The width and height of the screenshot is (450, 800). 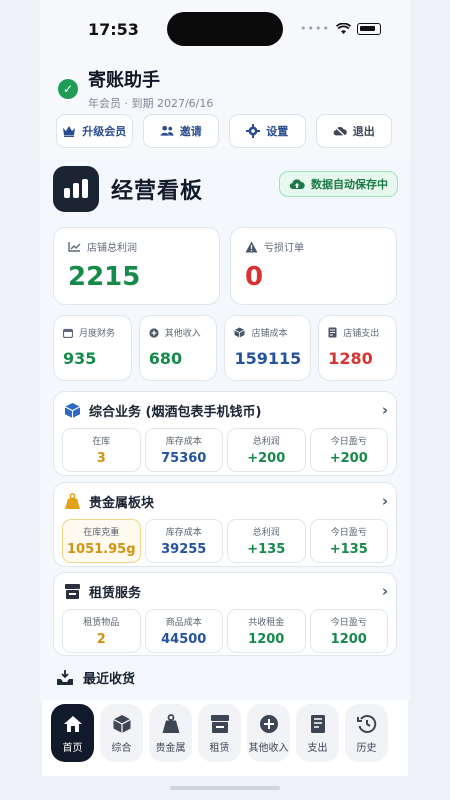 I want to click on monthly-finance-value: 935, so click(x=80, y=358).